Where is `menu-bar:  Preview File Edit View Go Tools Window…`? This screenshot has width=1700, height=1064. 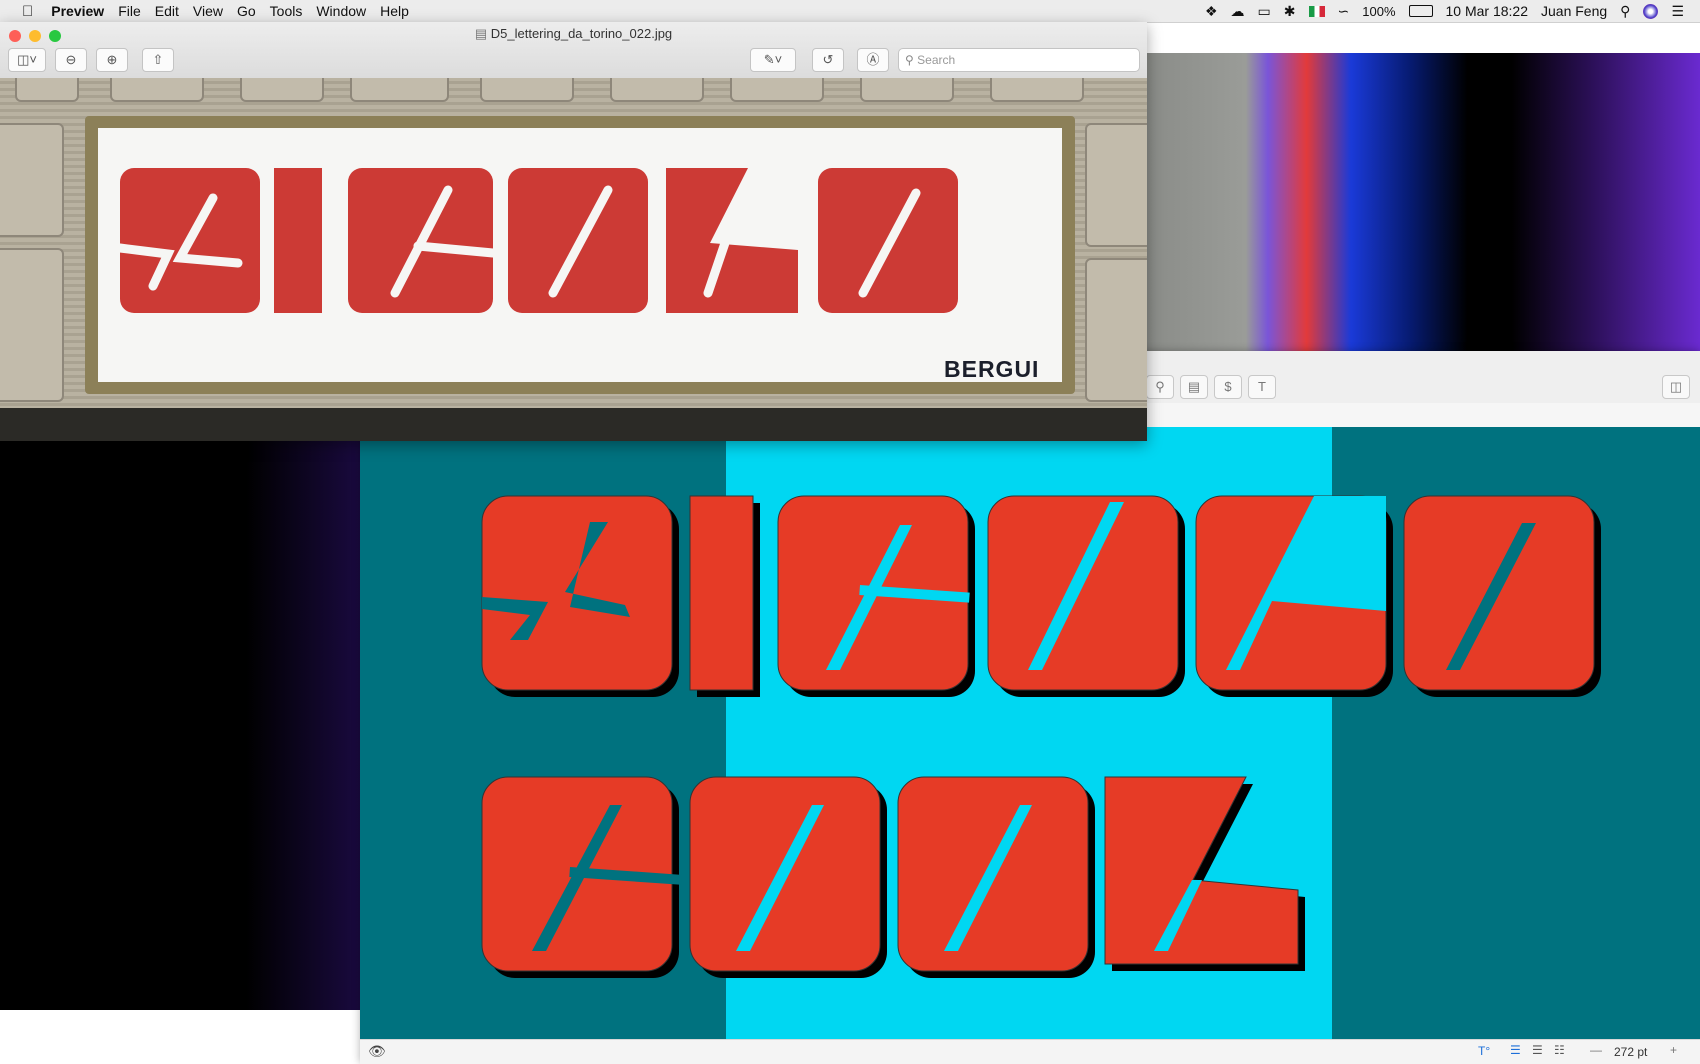 menu-bar:  Preview File Edit View Go Tools Window… is located at coordinates (850, 11).